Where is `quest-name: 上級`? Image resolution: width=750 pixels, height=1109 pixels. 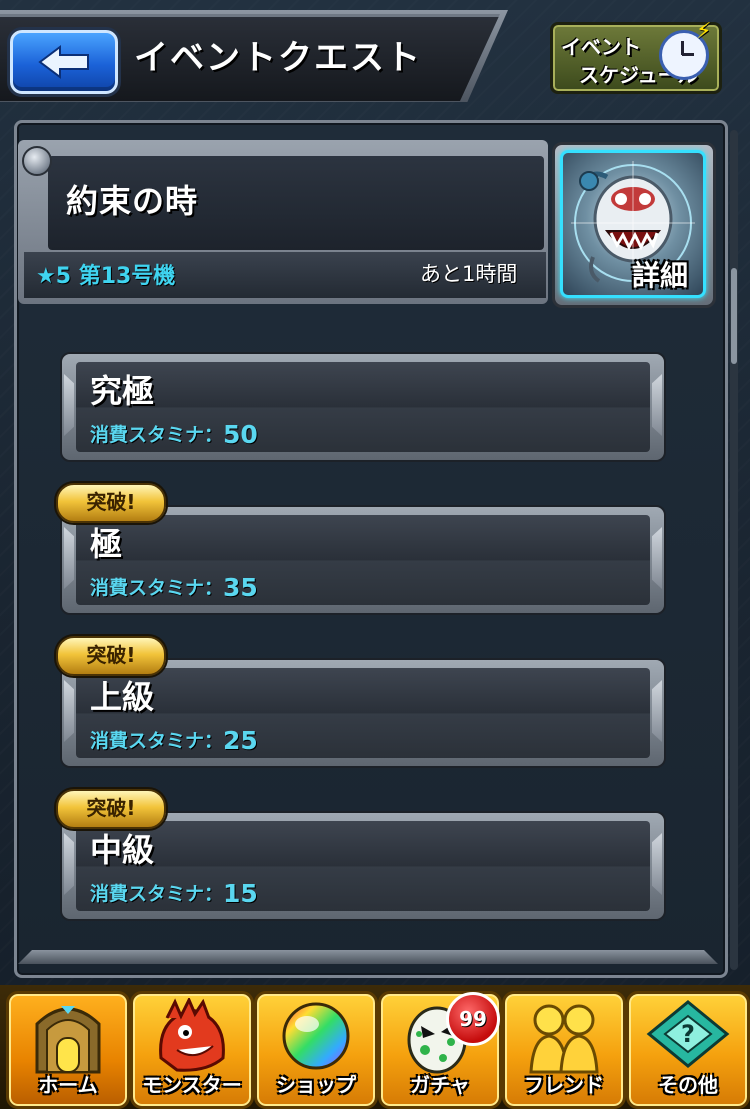 quest-name: 上級 is located at coordinates (122, 697).